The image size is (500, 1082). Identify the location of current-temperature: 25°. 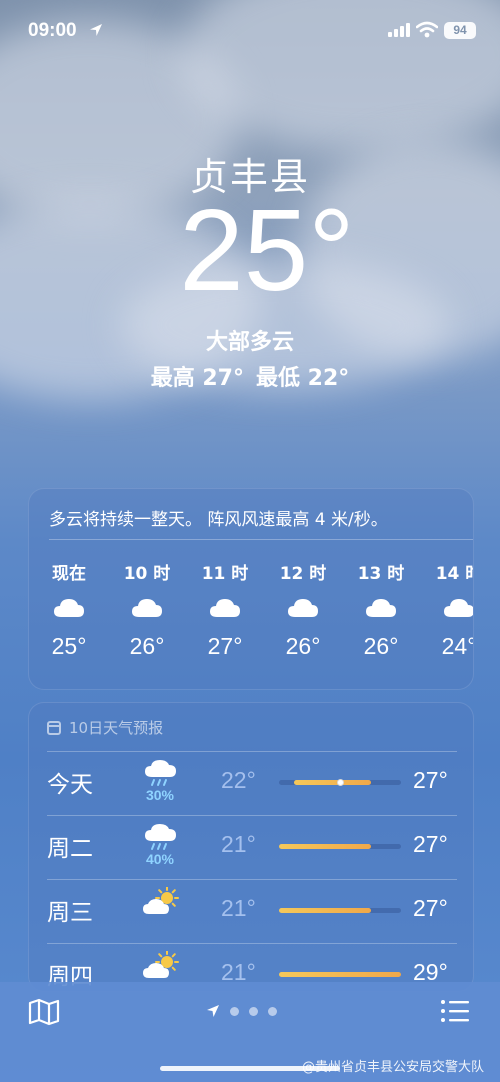
(267, 250).